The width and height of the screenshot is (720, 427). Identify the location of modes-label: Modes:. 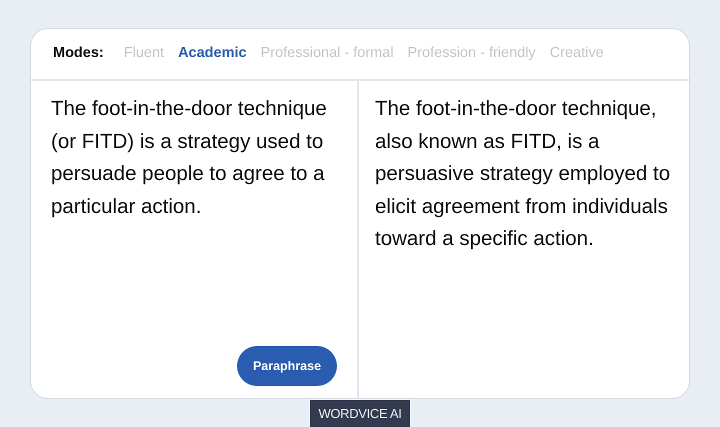
(78, 54).